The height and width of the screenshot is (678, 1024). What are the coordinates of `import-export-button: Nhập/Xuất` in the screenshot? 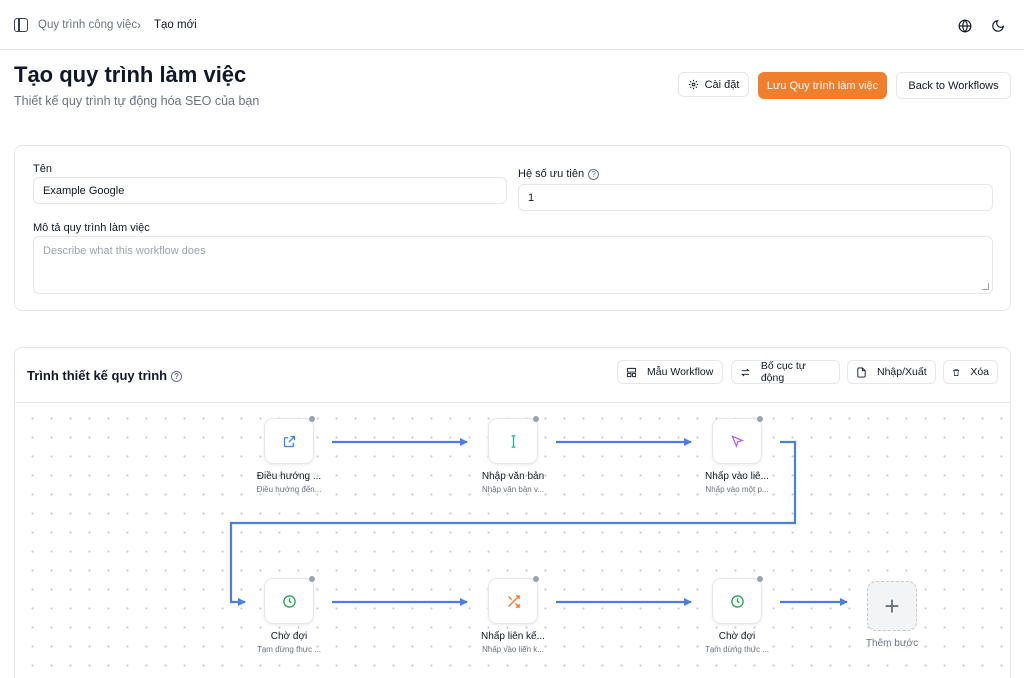 It's located at (891, 372).